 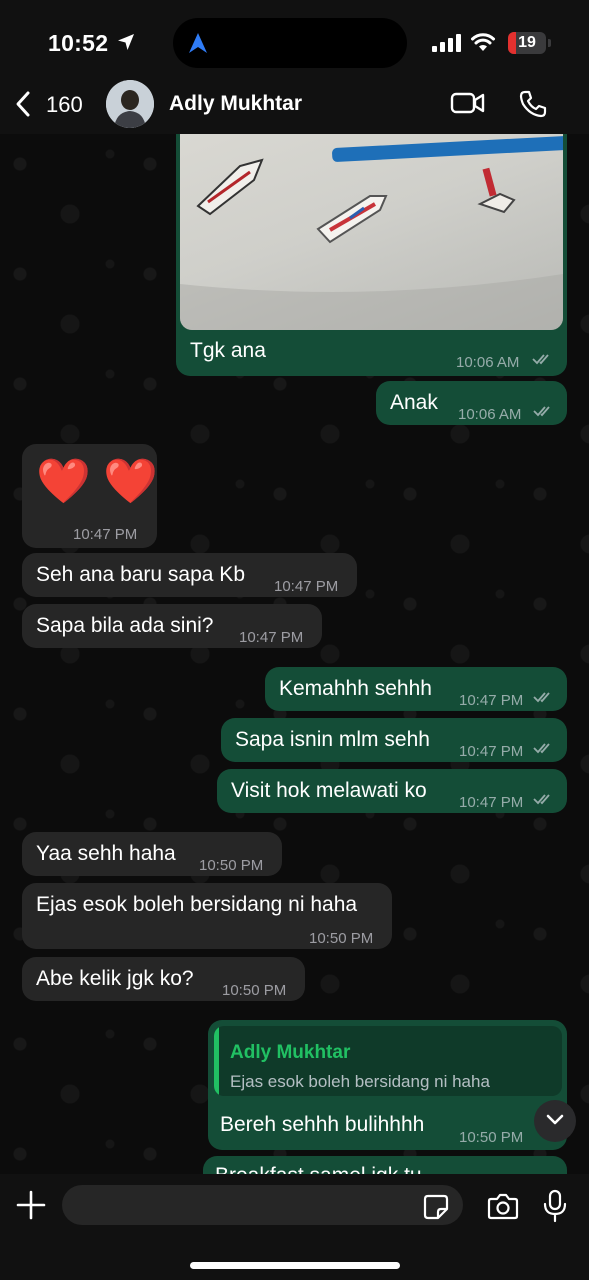 What do you see at coordinates (235, 104) in the screenshot?
I see `contact-name: Adly Mukhtar` at bounding box center [235, 104].